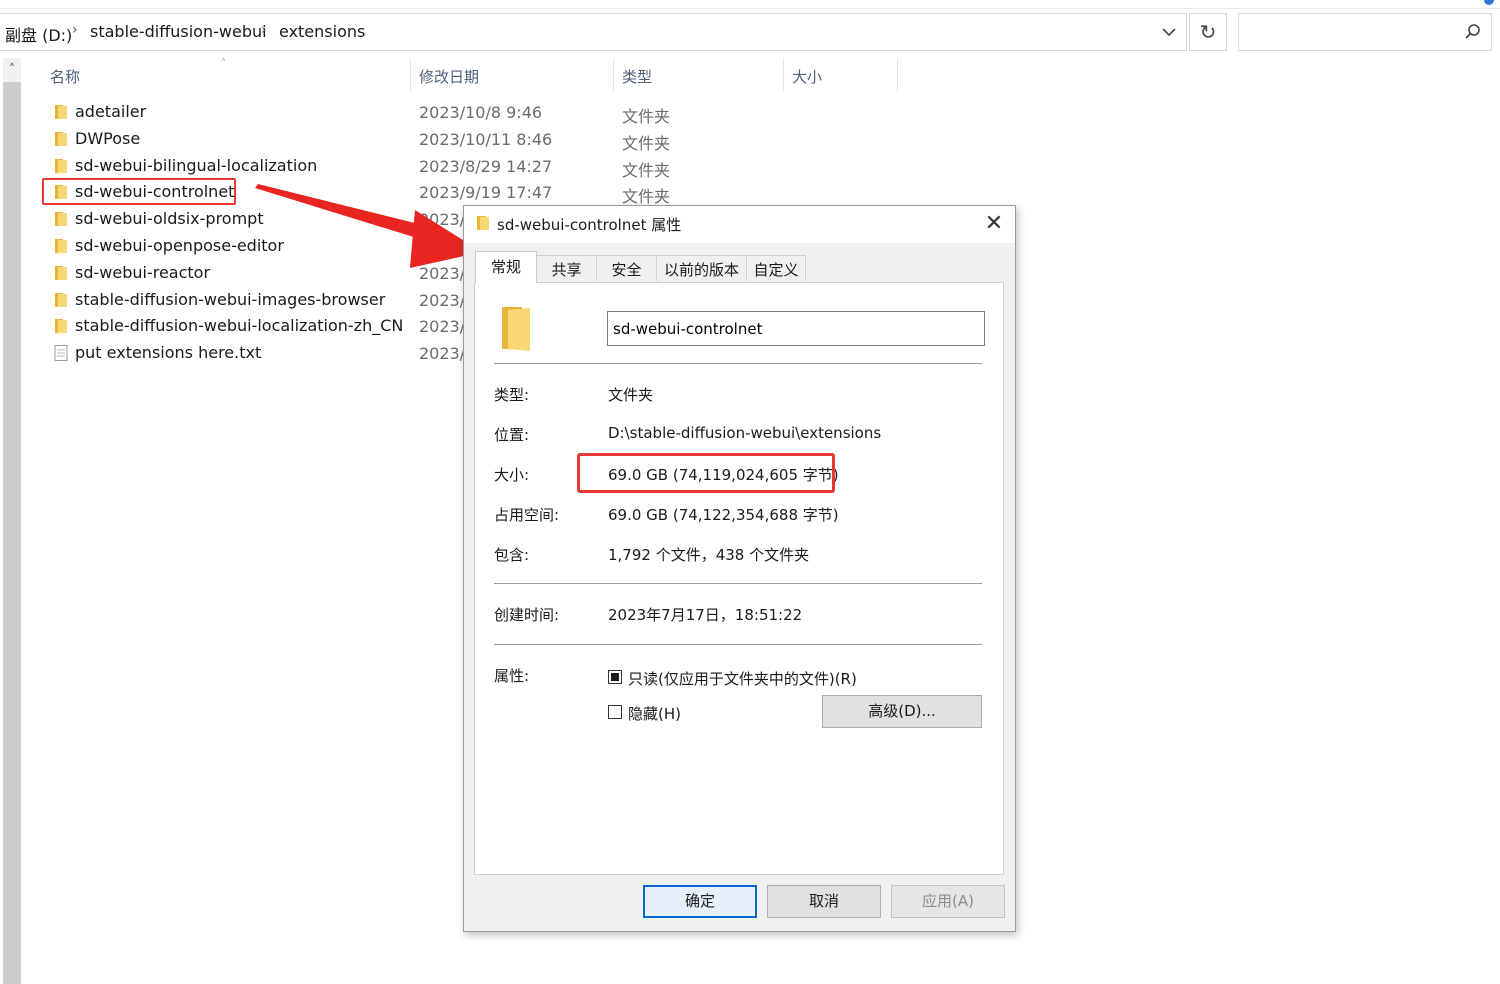  What do you see at coordinates (705, 615) in the screenshot?
I see `created-value: 2023年7月17日，18:51:22` at bounding box center [705, 615].